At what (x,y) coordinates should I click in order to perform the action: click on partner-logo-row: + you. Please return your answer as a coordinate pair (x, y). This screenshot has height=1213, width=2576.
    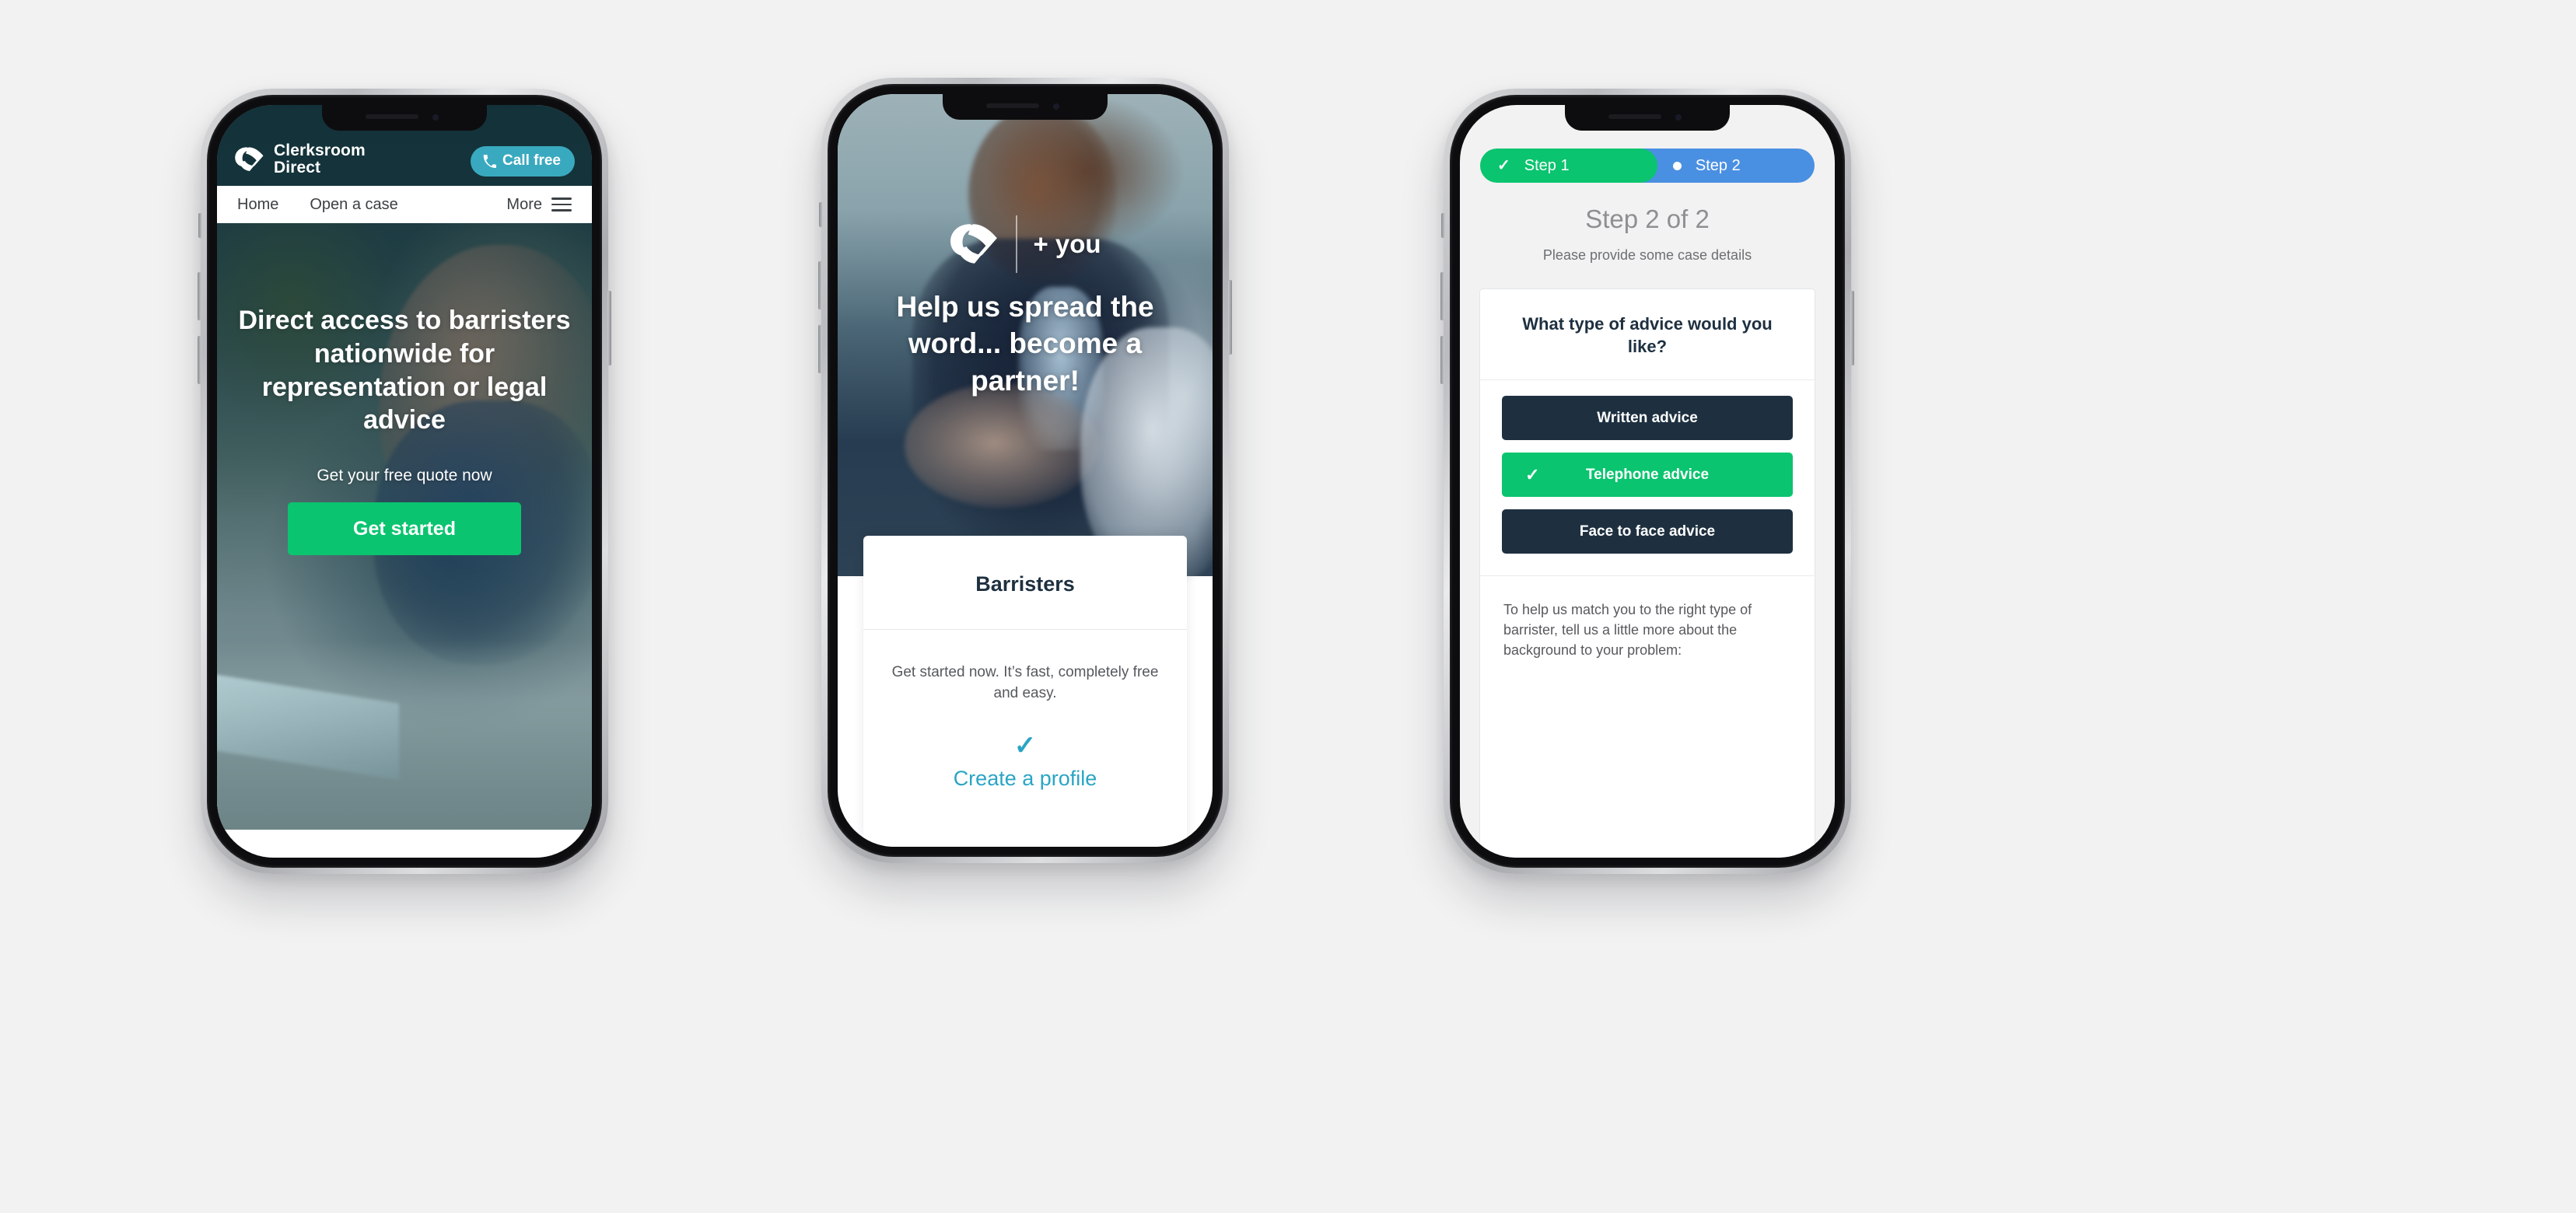
    Looking at the image, I should click on (1025, 244).